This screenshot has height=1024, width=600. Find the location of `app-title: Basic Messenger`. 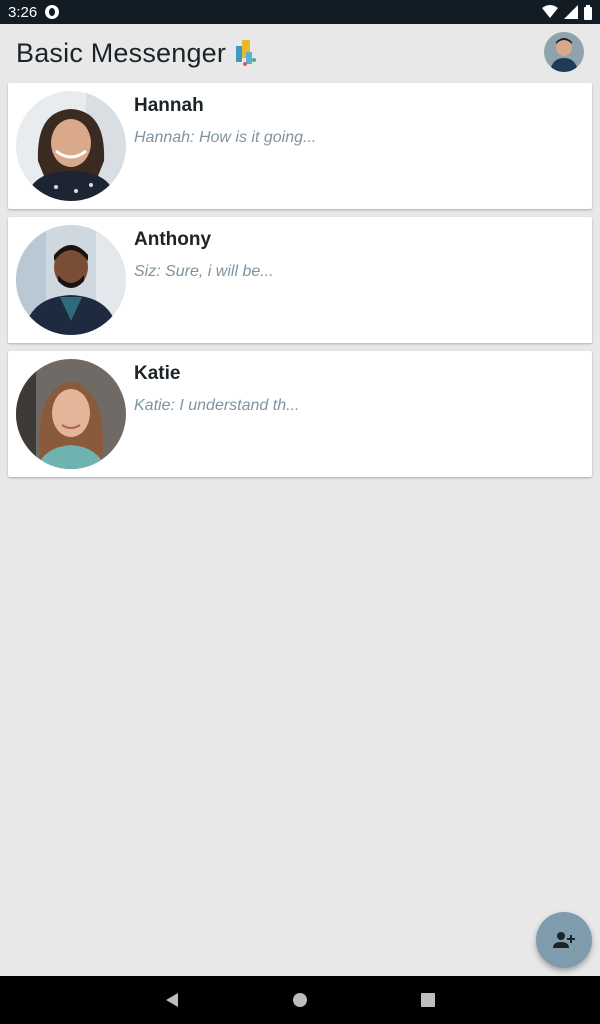

app-title: Basic Messenger is located at coordinates (121, 52).